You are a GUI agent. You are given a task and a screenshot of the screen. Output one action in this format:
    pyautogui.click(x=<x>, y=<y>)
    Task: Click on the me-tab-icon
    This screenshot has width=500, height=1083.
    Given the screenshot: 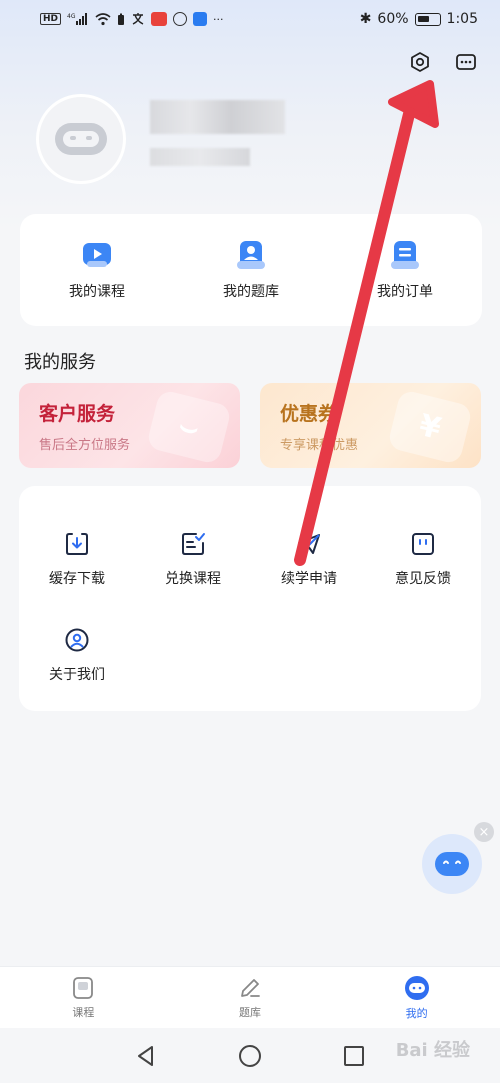 What is the action you would take?
    pyautogui.click(x=416, y=987)
    